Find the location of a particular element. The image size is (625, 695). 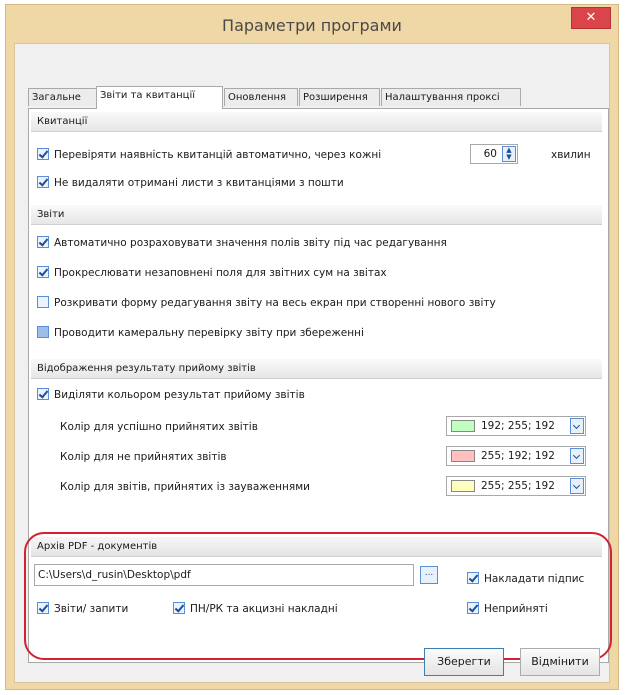

tab-general: Загальне is located at coordinates (62, 97).